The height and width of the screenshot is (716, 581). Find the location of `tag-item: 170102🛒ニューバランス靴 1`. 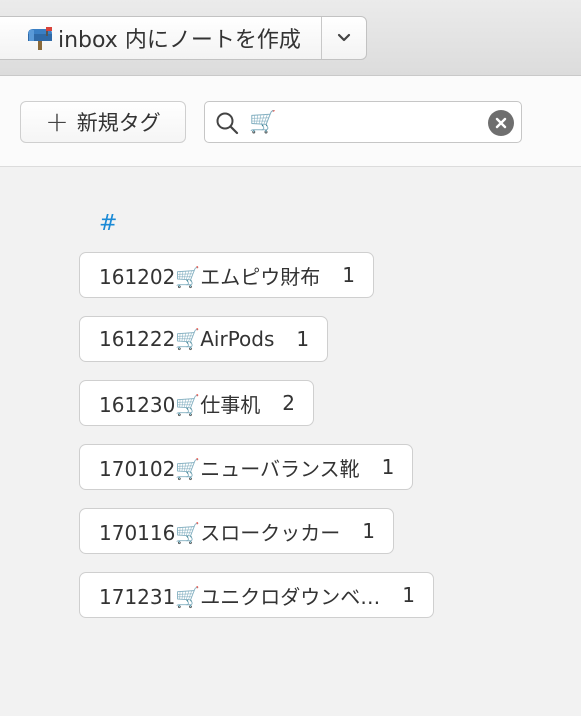

tag-item: 170102🛒ニューバランス靴 1 is located at coordinates (246, 467).